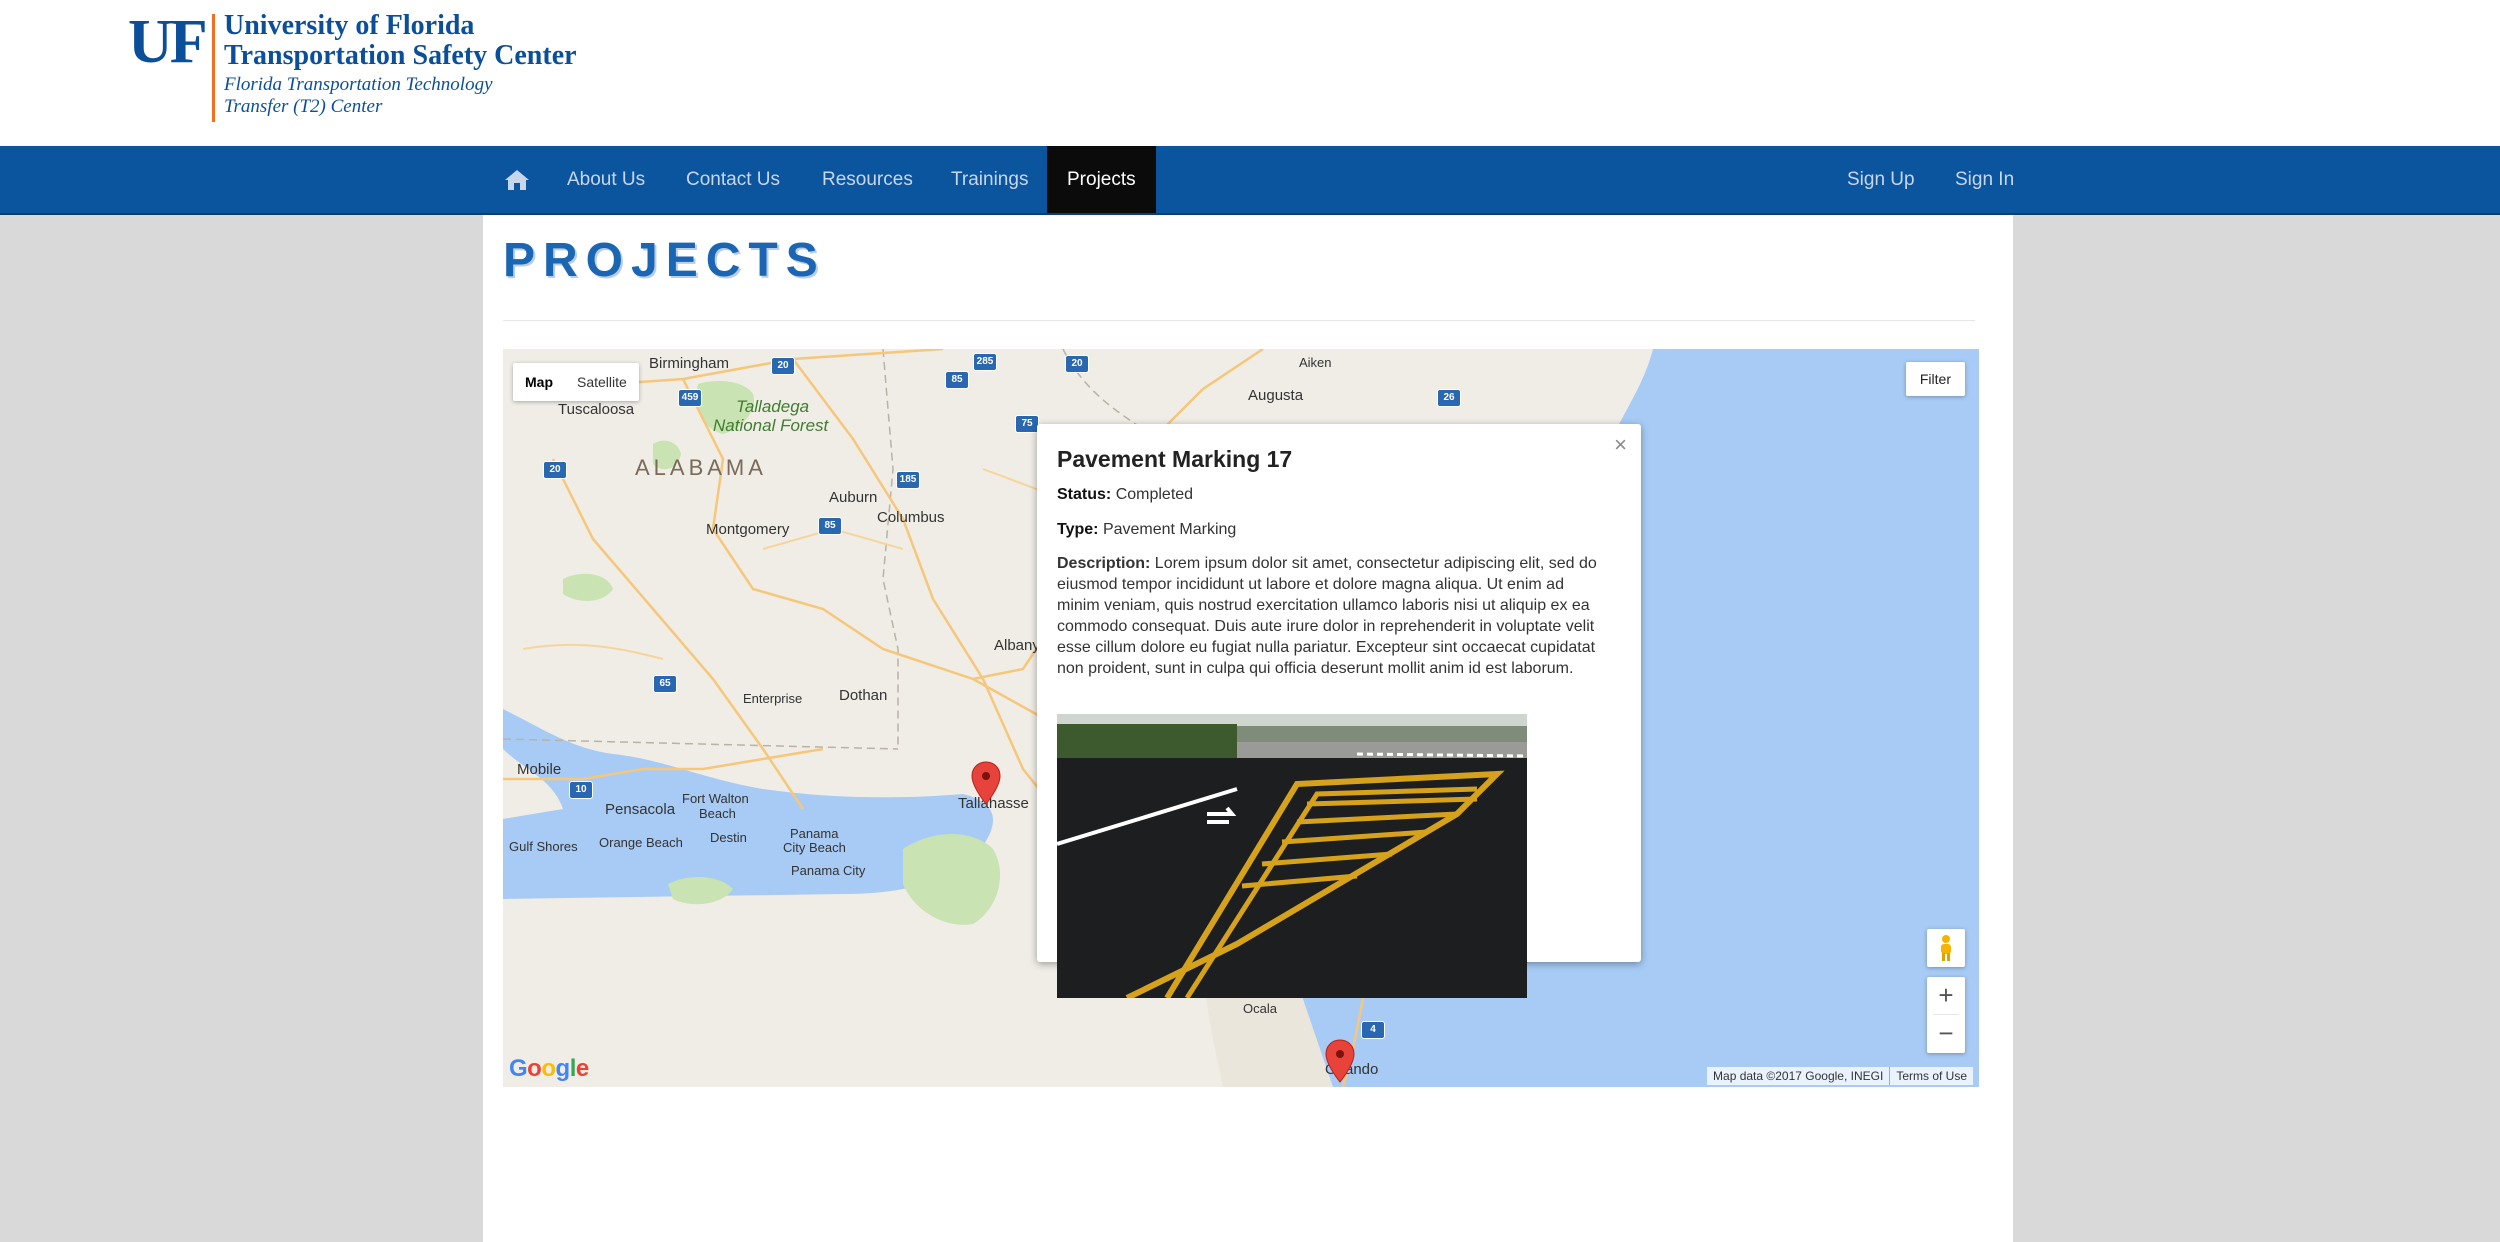  I want to click on project-status: Status: Completed, so click(1125, 495).